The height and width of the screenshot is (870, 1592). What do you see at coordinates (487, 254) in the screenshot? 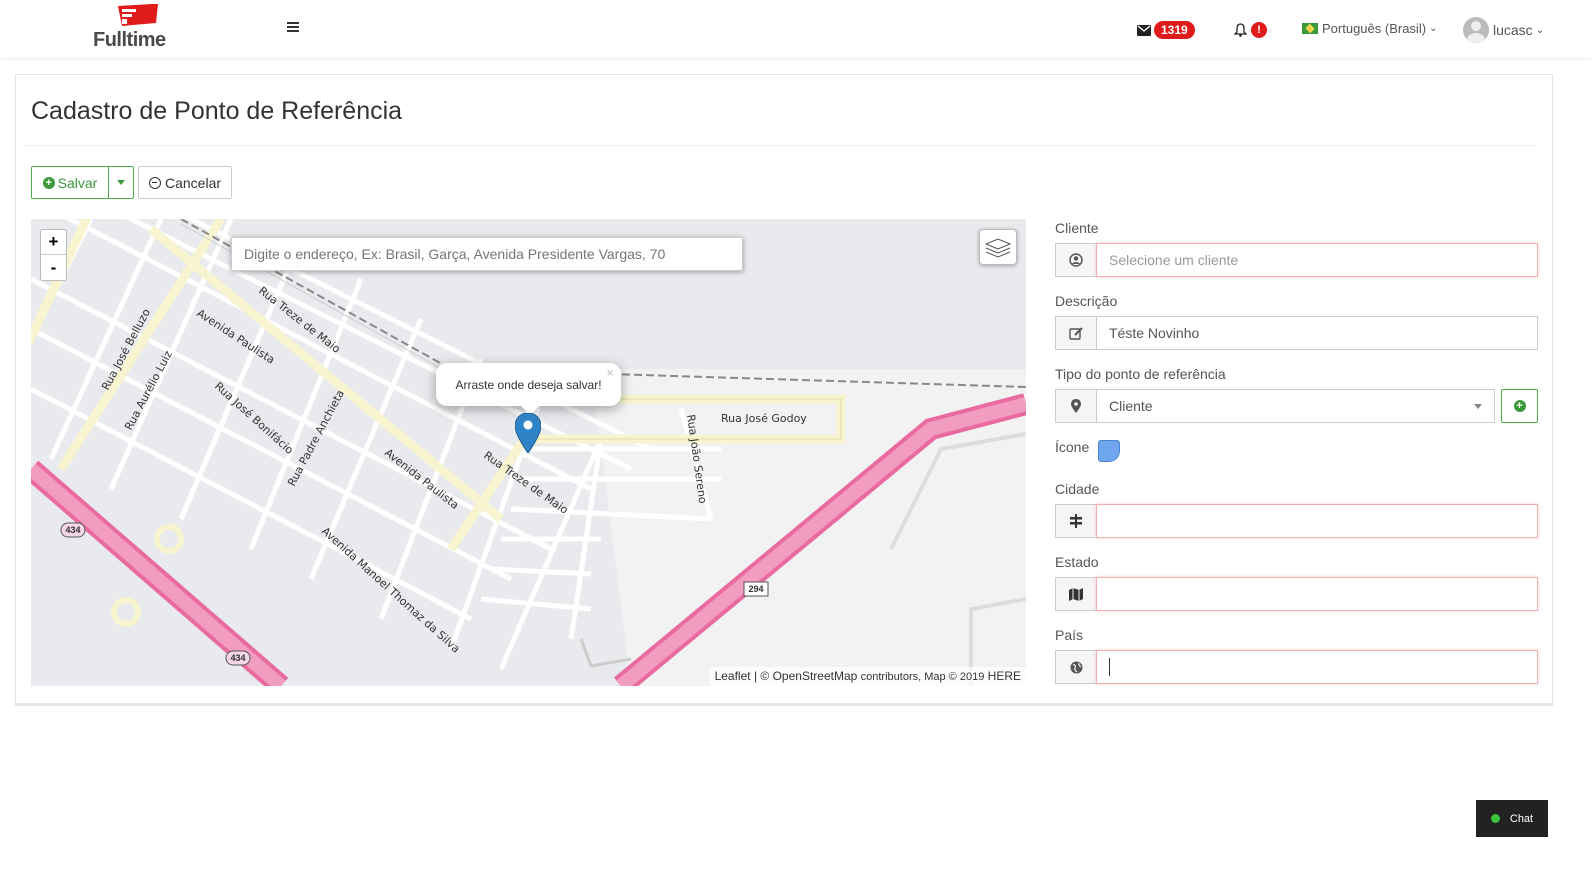
I see `address-search-input` at bounding box center [487, 254].